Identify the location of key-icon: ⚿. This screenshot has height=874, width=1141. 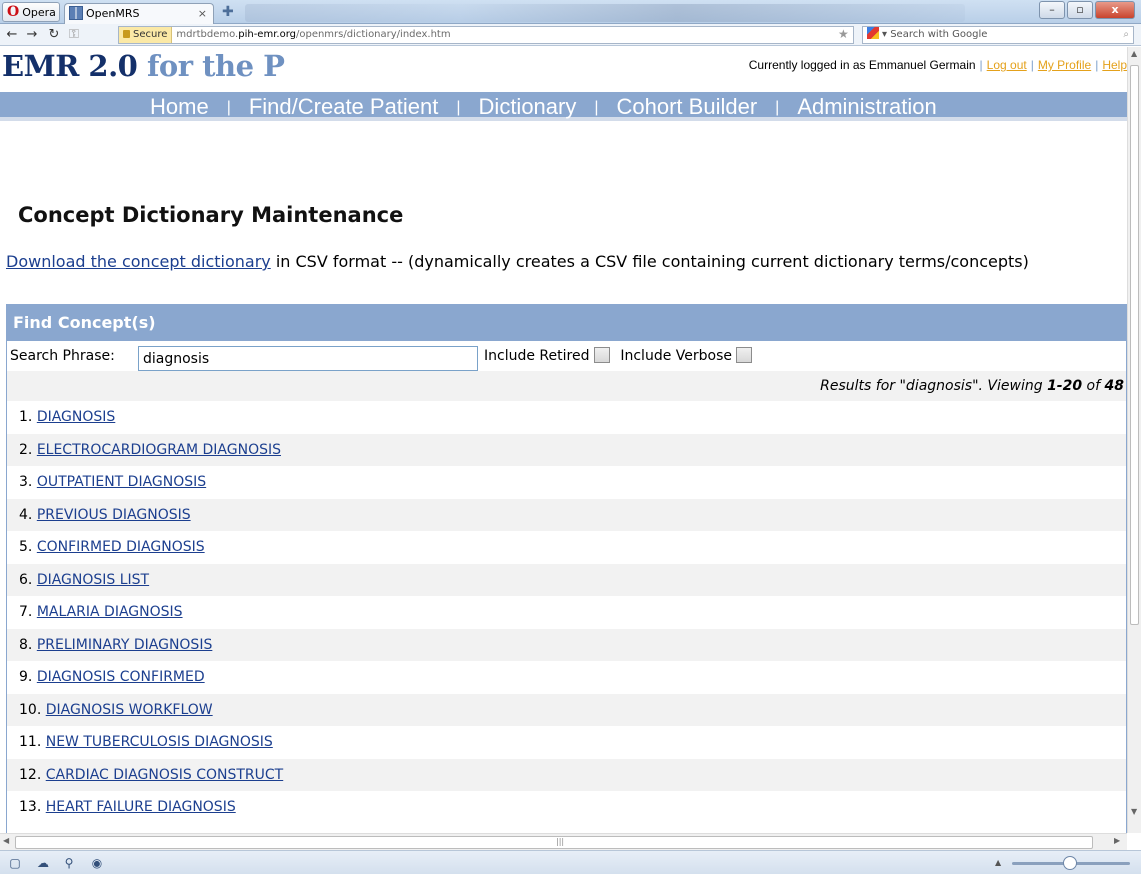
(74, 35).